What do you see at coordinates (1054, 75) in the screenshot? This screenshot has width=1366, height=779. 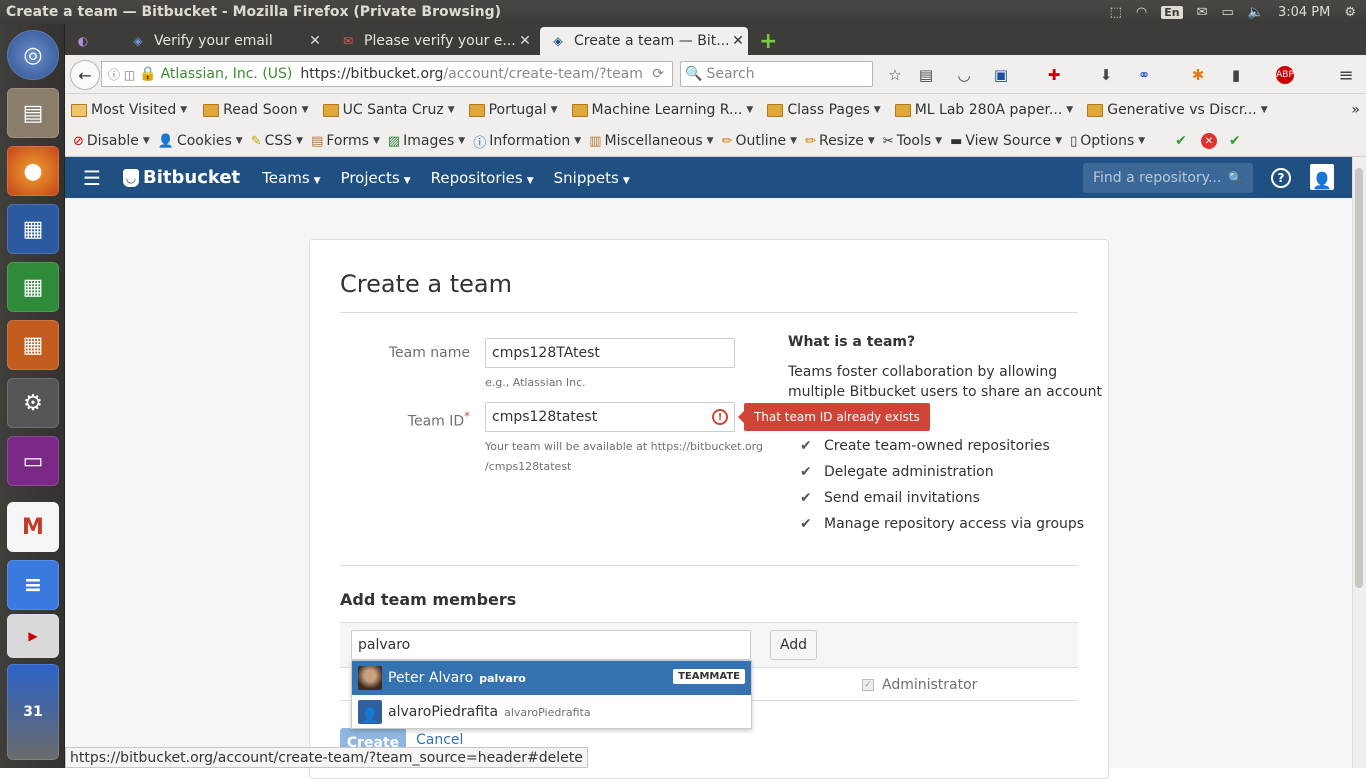 I see `firstaid-icon: ✚` at bounding box center [1054, 75].